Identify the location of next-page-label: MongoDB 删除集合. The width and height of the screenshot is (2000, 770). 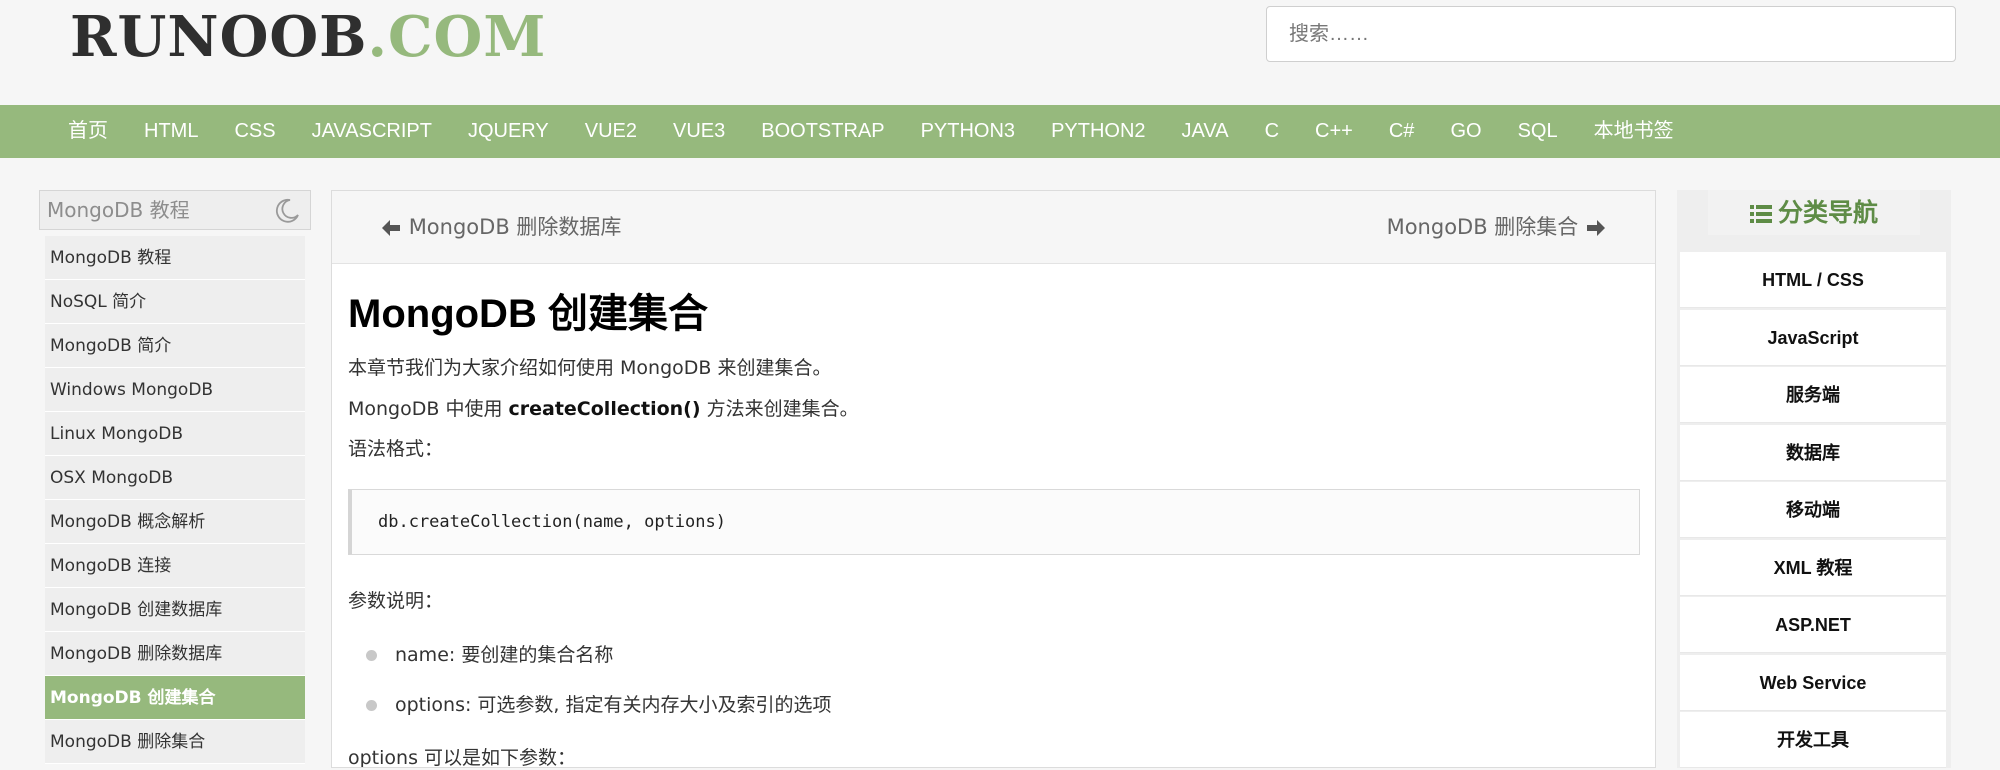
(1482, 227).